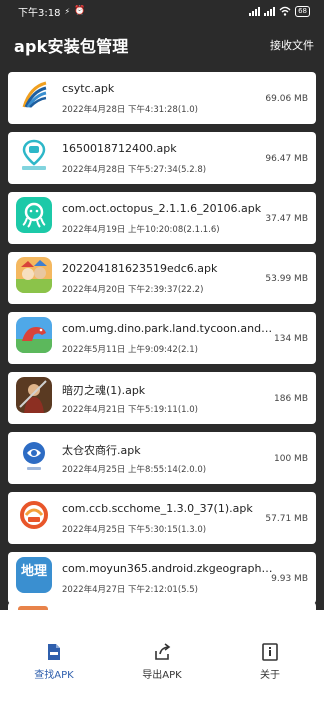 The width and height of the screenshot is (324, 720). I want to click on warrior-game-icon, so click(34, 395).